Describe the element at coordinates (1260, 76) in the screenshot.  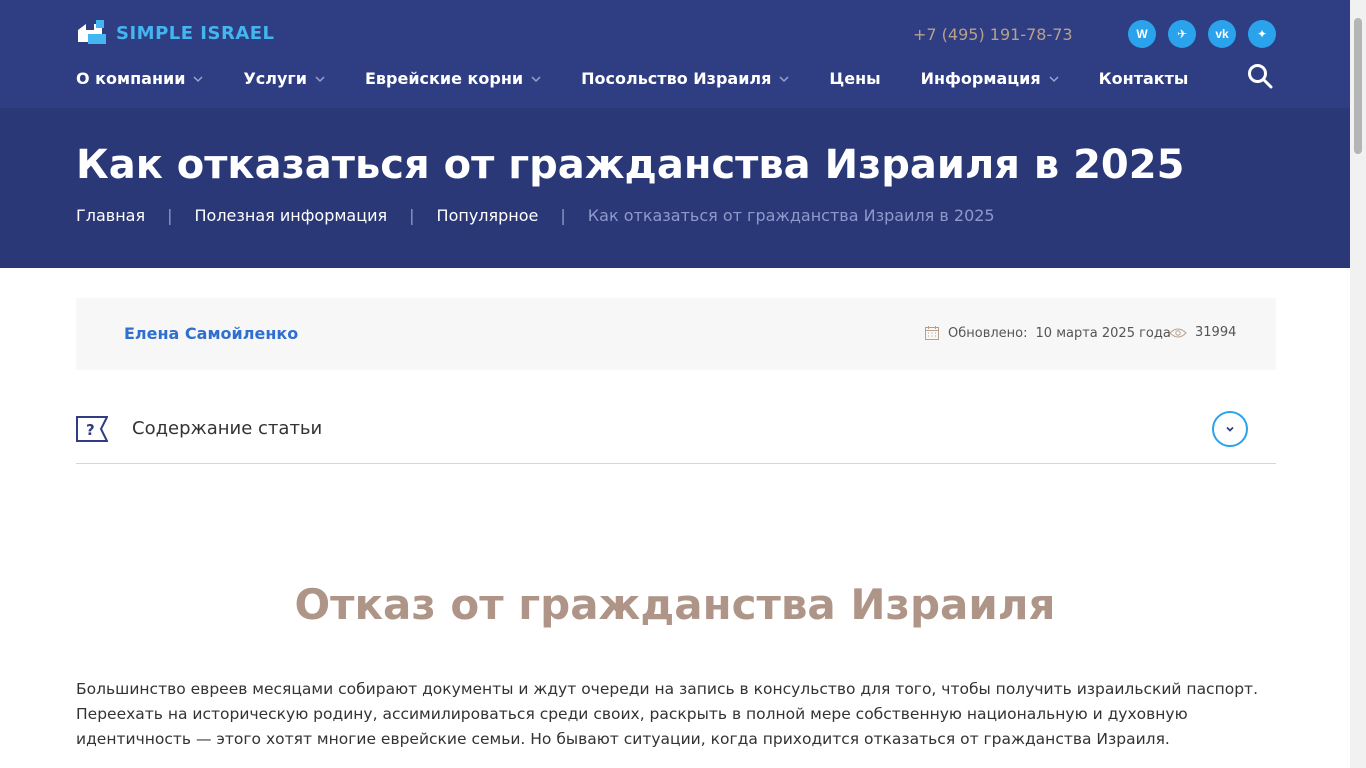
I see `search-icon` at that location.